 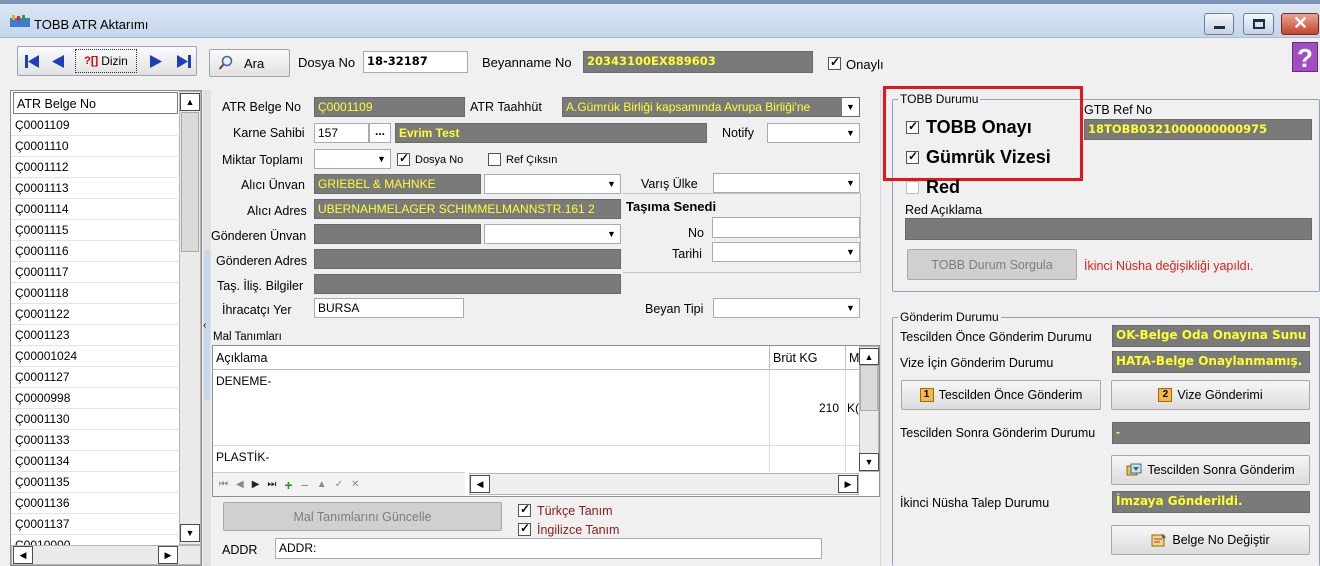 What do you see at coordinates (403, 158) in the screenshot?
I see `dosya-no-checkbox` at bounding box center [403, 158].